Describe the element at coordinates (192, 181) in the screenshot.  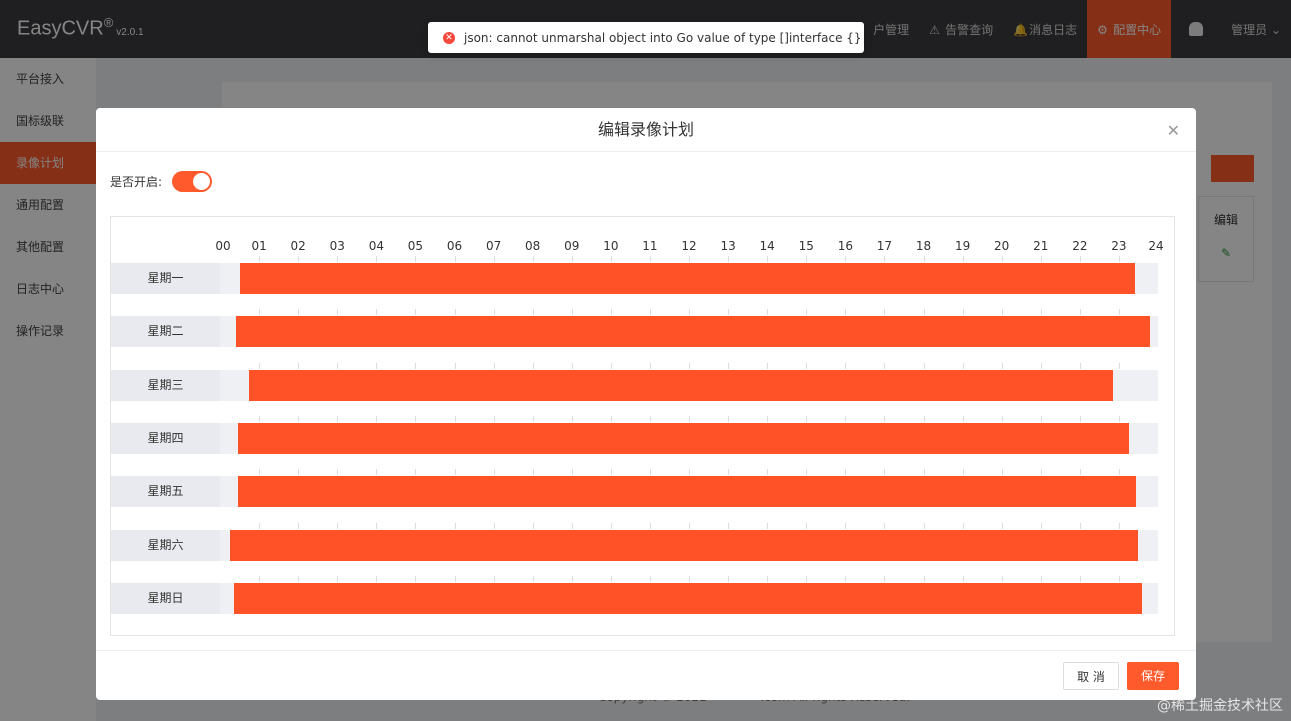
I see `enable-toggle` at that location.